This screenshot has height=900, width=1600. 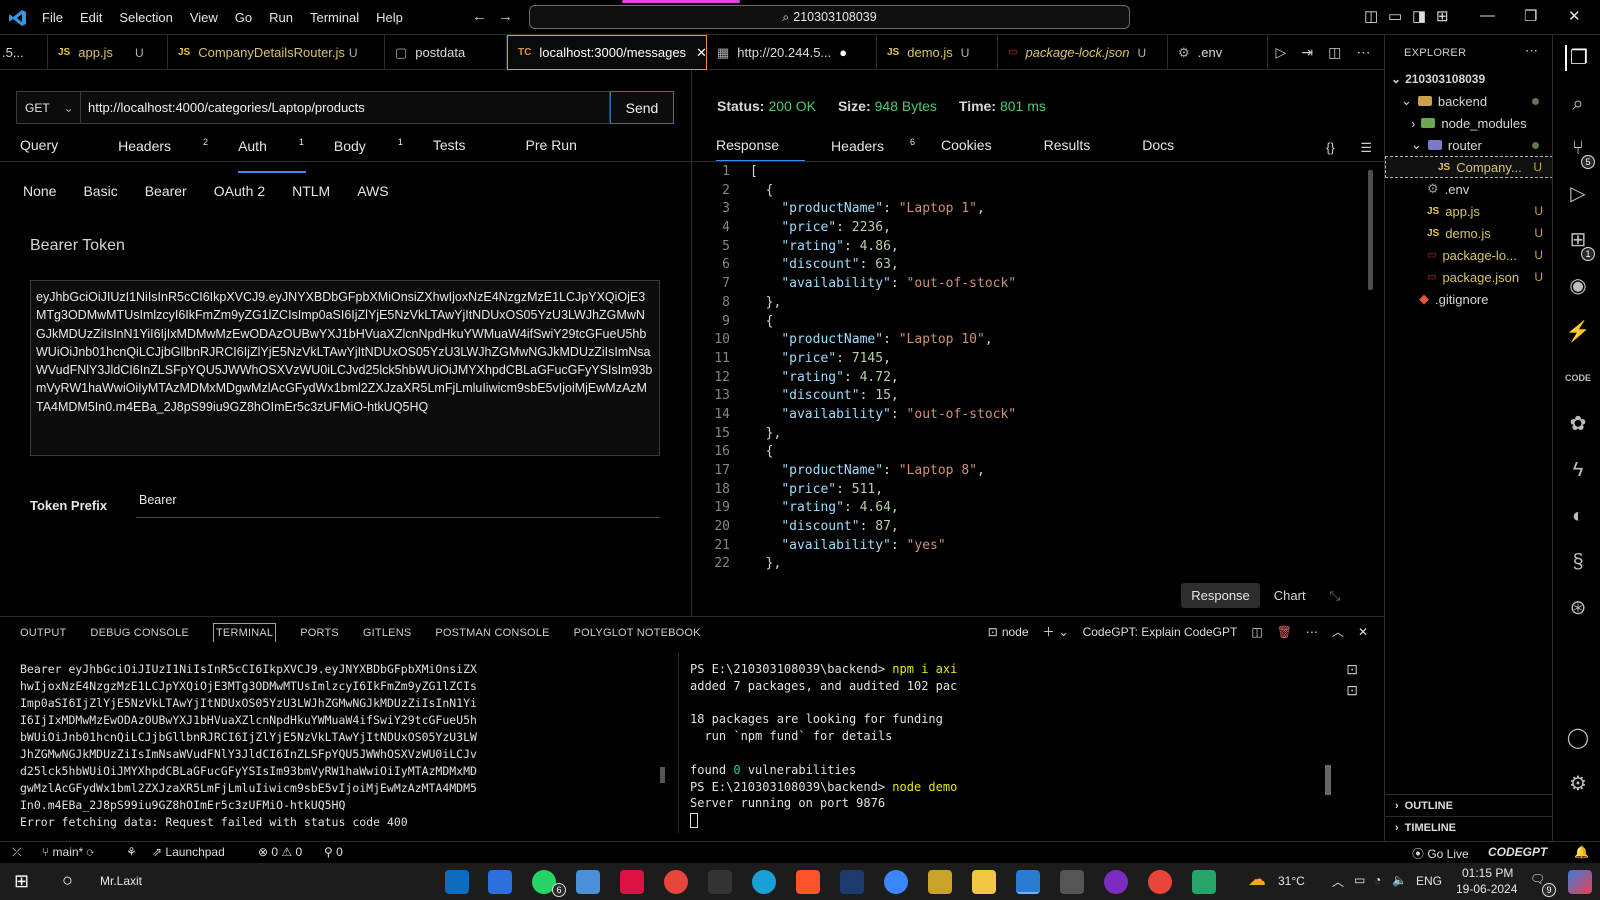 I want to click on minimize-icon: —, so click(x=1487, y=15).